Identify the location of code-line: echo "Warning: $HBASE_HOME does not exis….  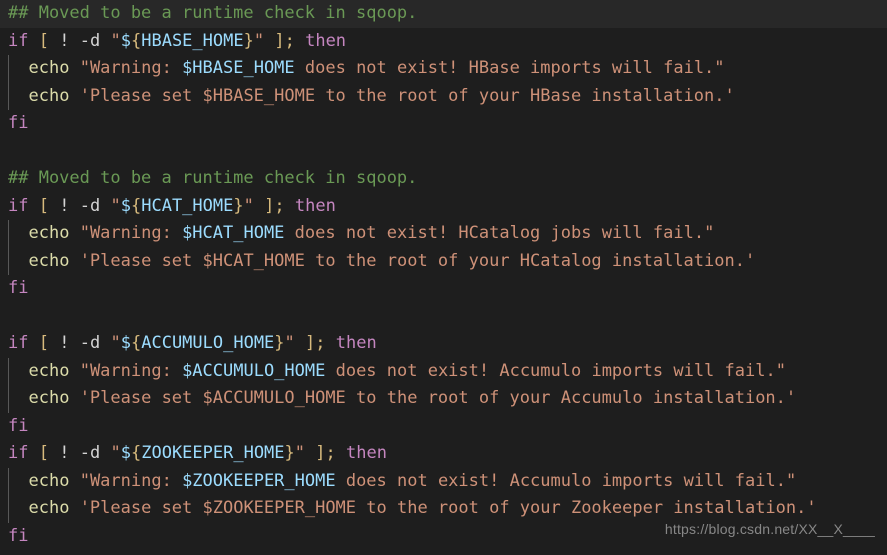
(443, 69).